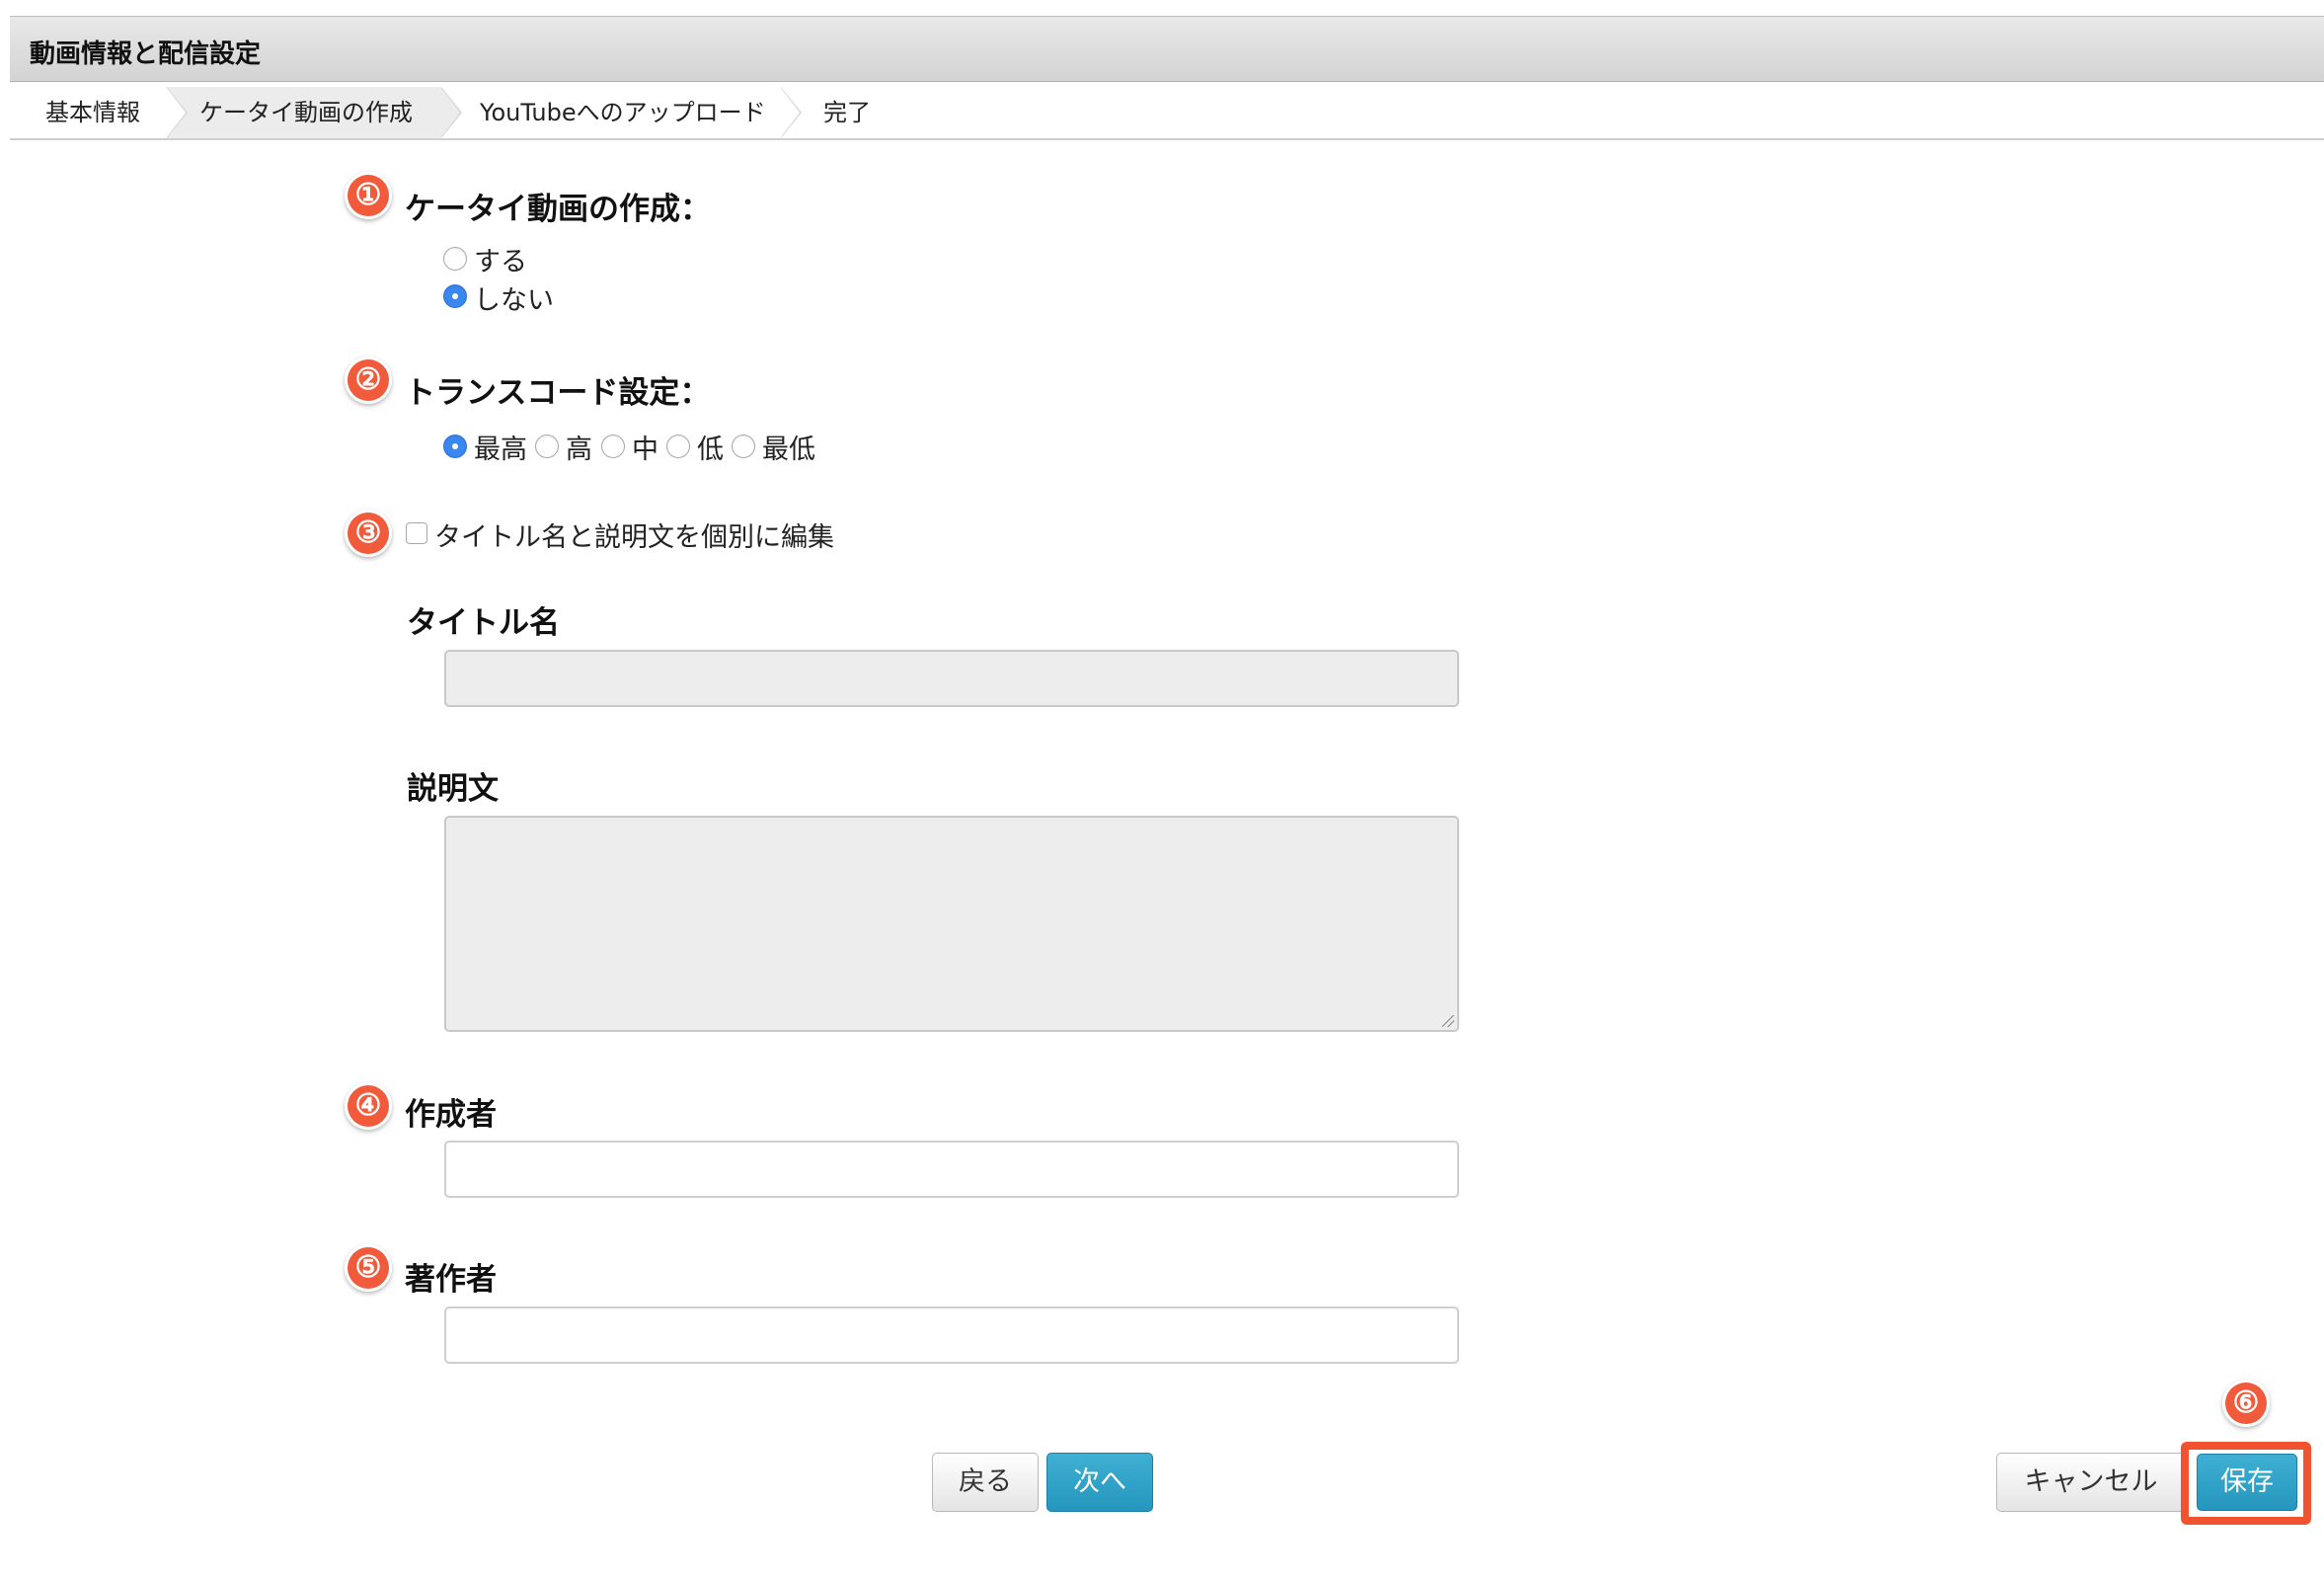 This screenshot has width=2324, height=1582. I want to click on author-input, so click(951, 1335).